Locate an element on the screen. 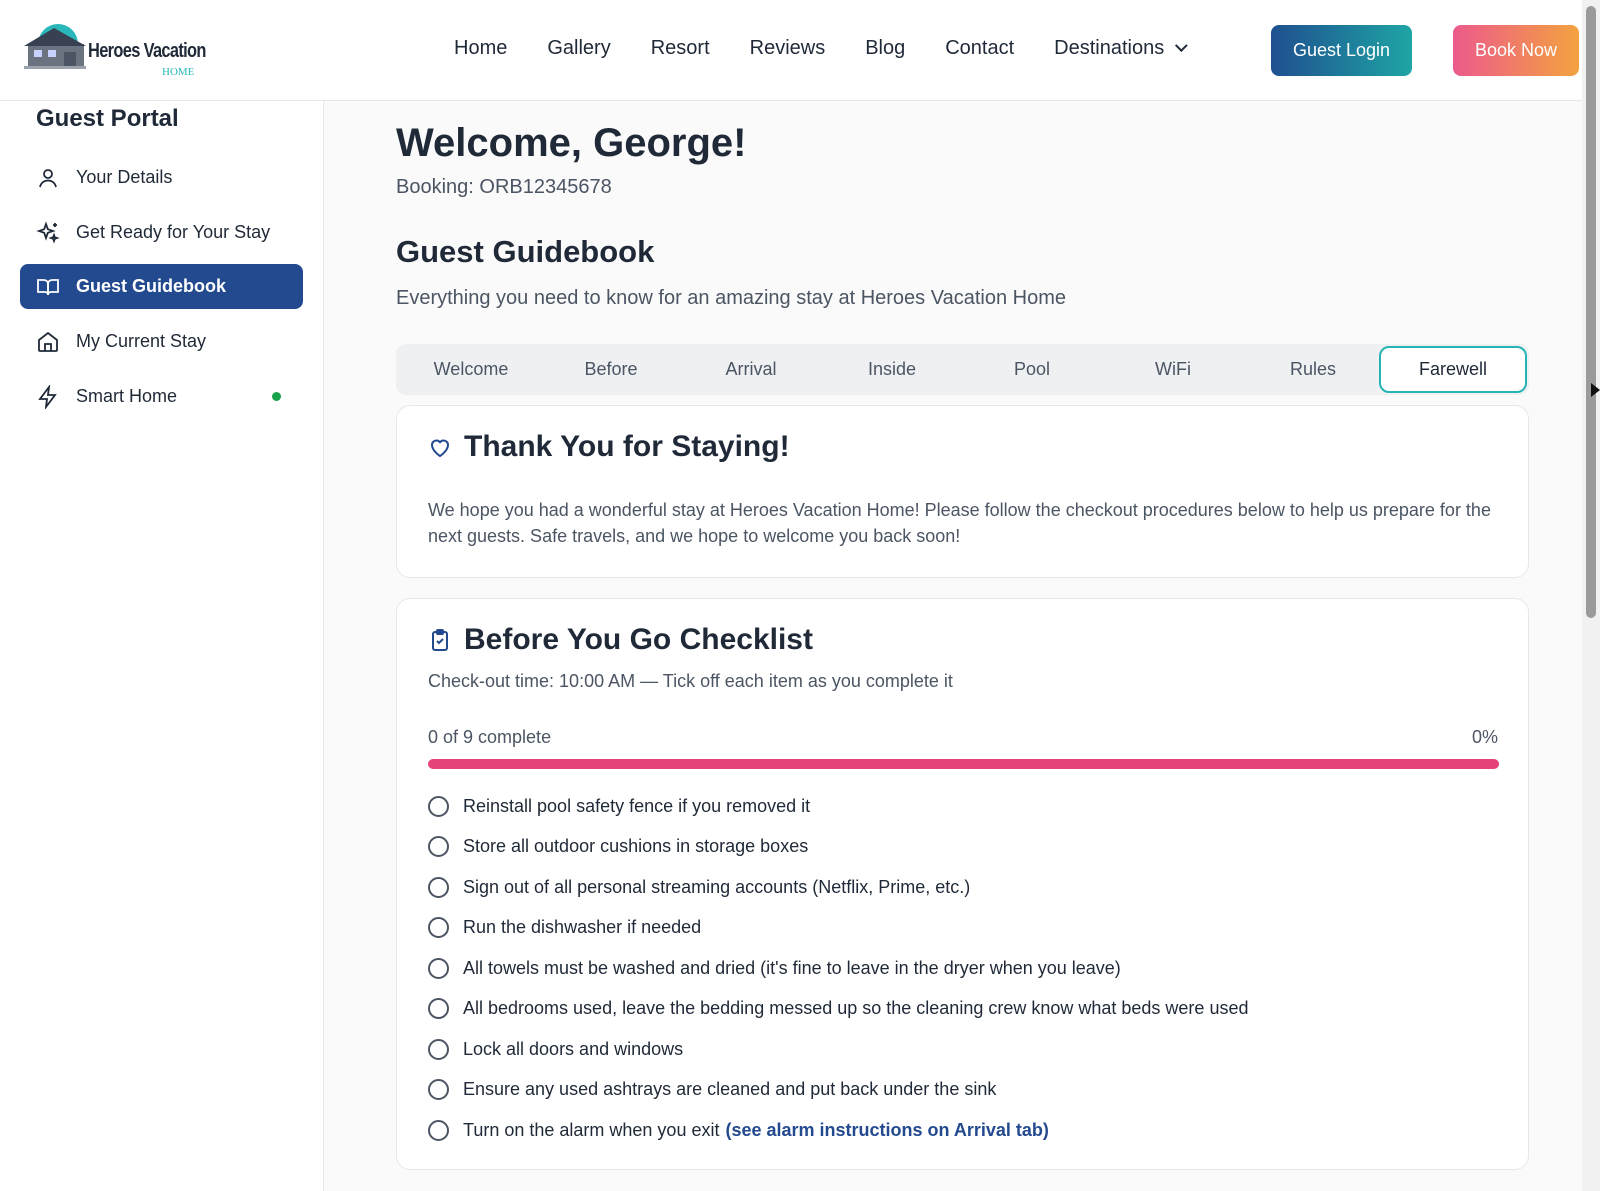 This screenshot has height=1191, width=1600. nav-gallery: Gallery is located at coordinates (578, 48).